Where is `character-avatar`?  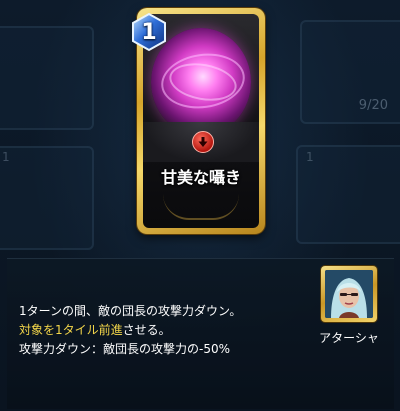
character-avatar is located at coordinates (349, 294).